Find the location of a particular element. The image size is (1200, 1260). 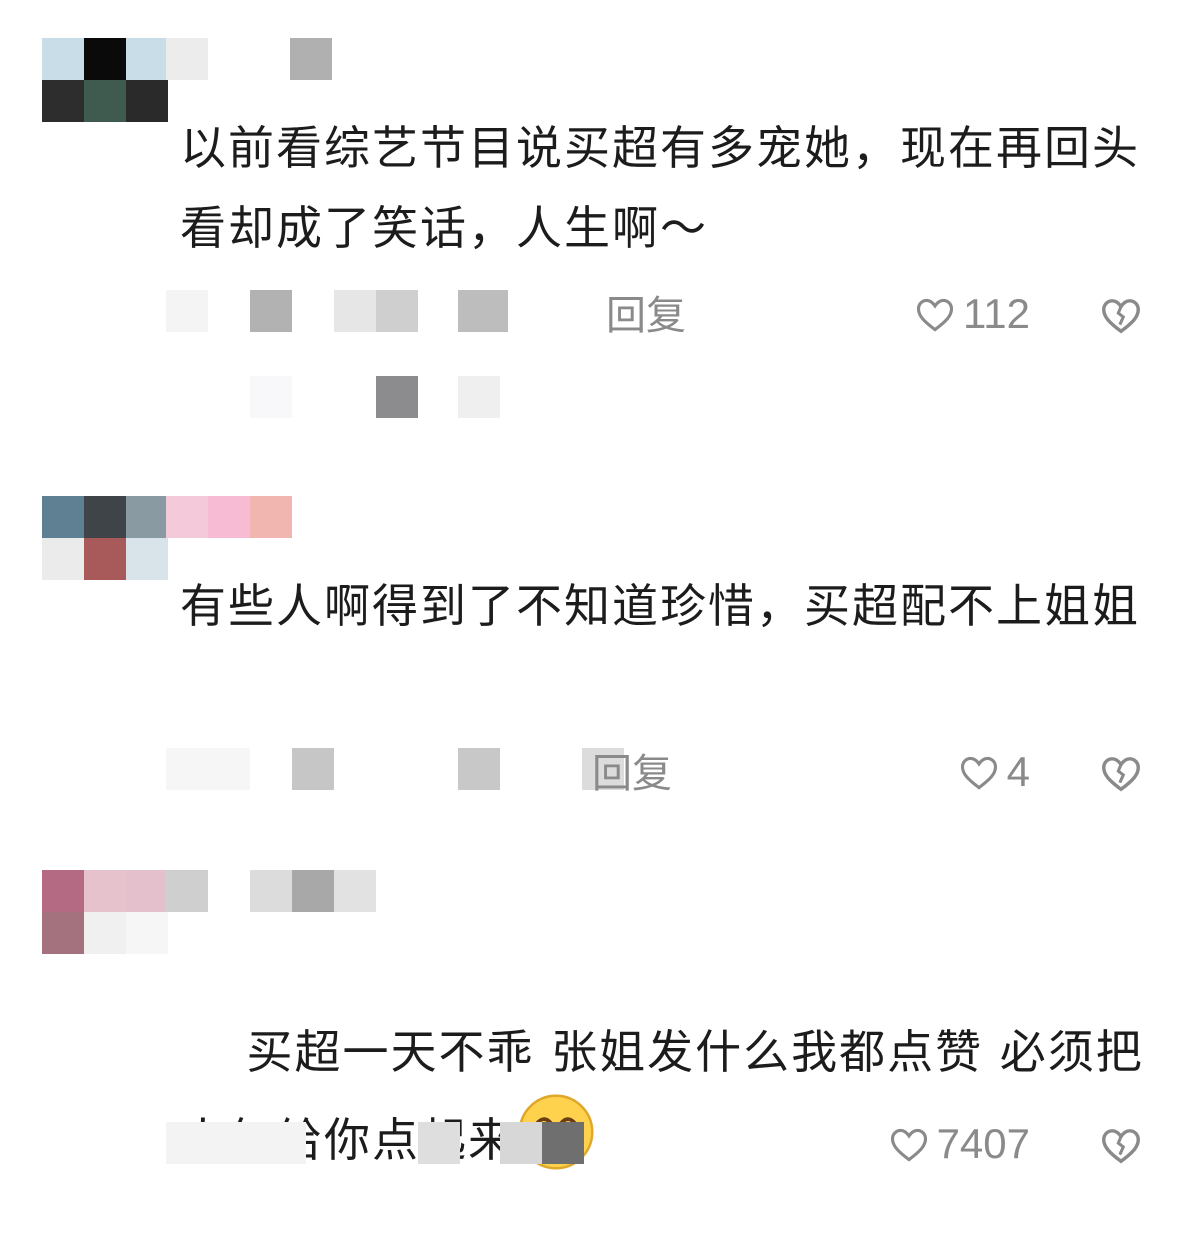

comment-text: 以前看综艺节目说买超有多宠她，现在再回头看却成了笑话，人生啊～ is located at coordinates (660, 188).